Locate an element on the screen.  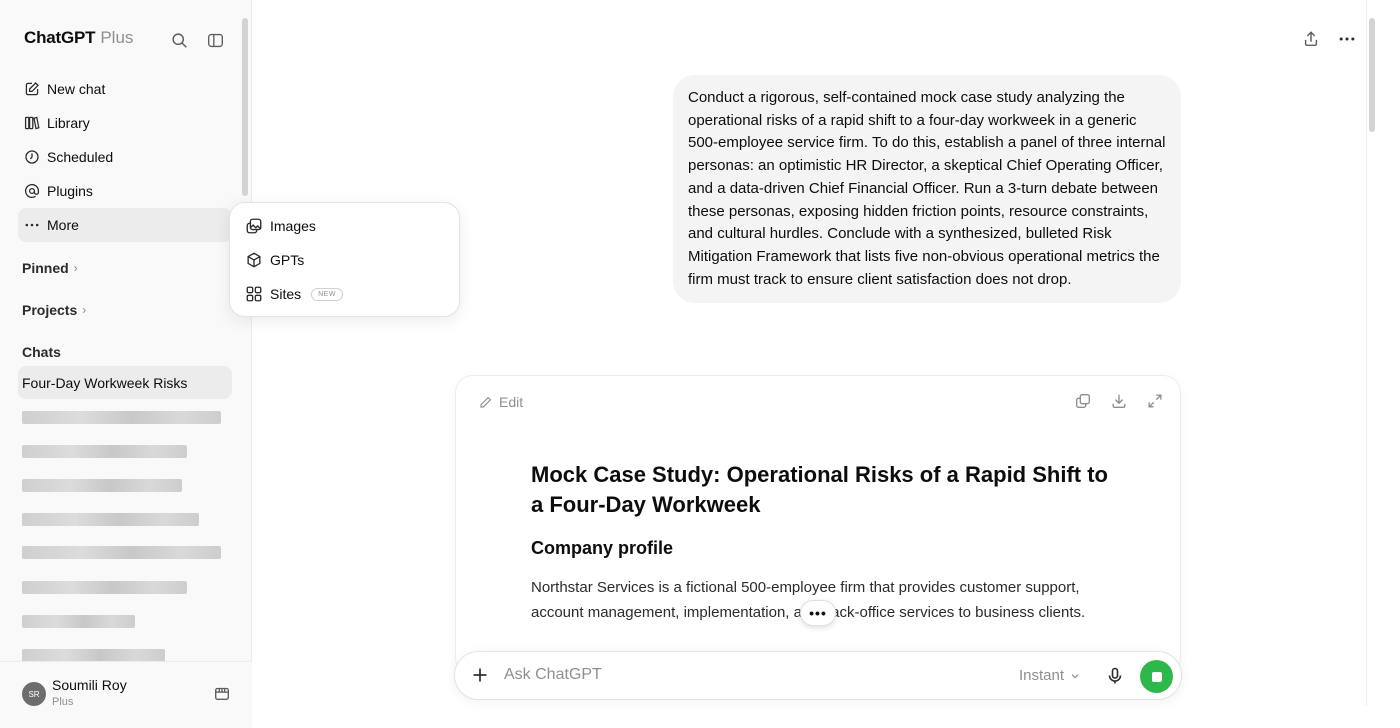
model-label: Instant is located at coordinates (1042, 675).